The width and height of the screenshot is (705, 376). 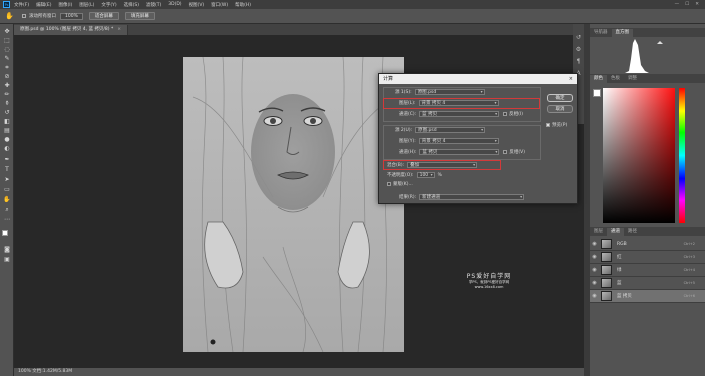 I want to click on lasso-icon: ◌, so click(x=7, y=50).